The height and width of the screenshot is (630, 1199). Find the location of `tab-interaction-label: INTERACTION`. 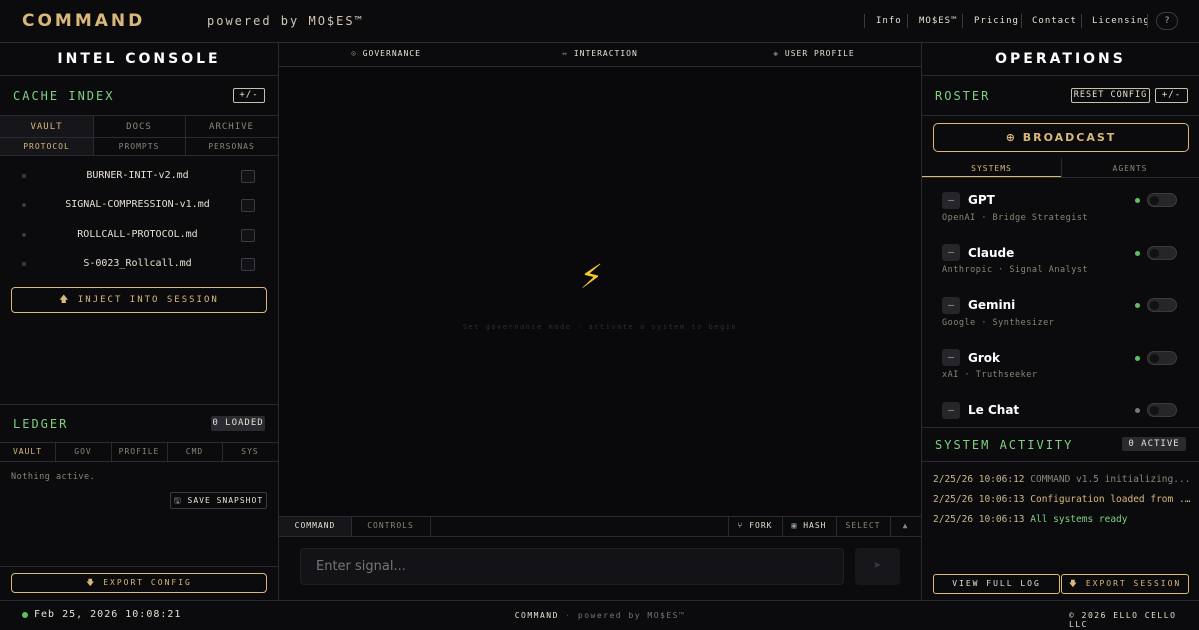

tab-interaction-label: INTERACTION is located at coordinates (605, 53).